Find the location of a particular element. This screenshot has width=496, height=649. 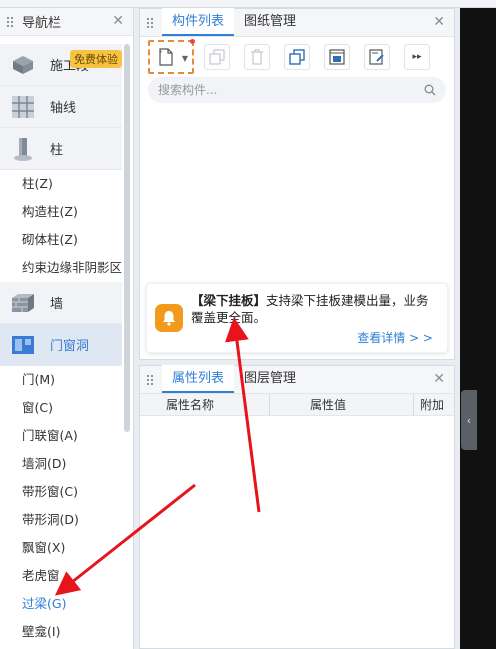

construction-section-icon is located at coordinates (23, 65).